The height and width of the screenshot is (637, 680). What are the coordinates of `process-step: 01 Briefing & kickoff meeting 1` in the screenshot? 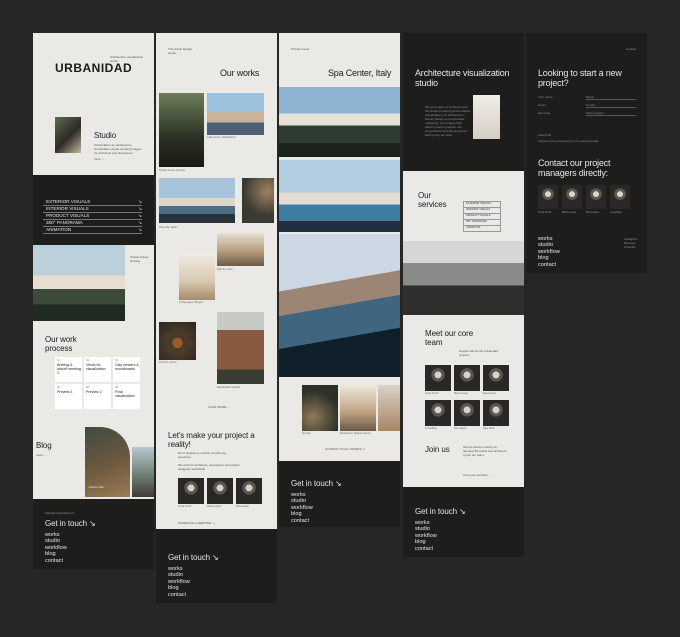 It's located at (68, 369).